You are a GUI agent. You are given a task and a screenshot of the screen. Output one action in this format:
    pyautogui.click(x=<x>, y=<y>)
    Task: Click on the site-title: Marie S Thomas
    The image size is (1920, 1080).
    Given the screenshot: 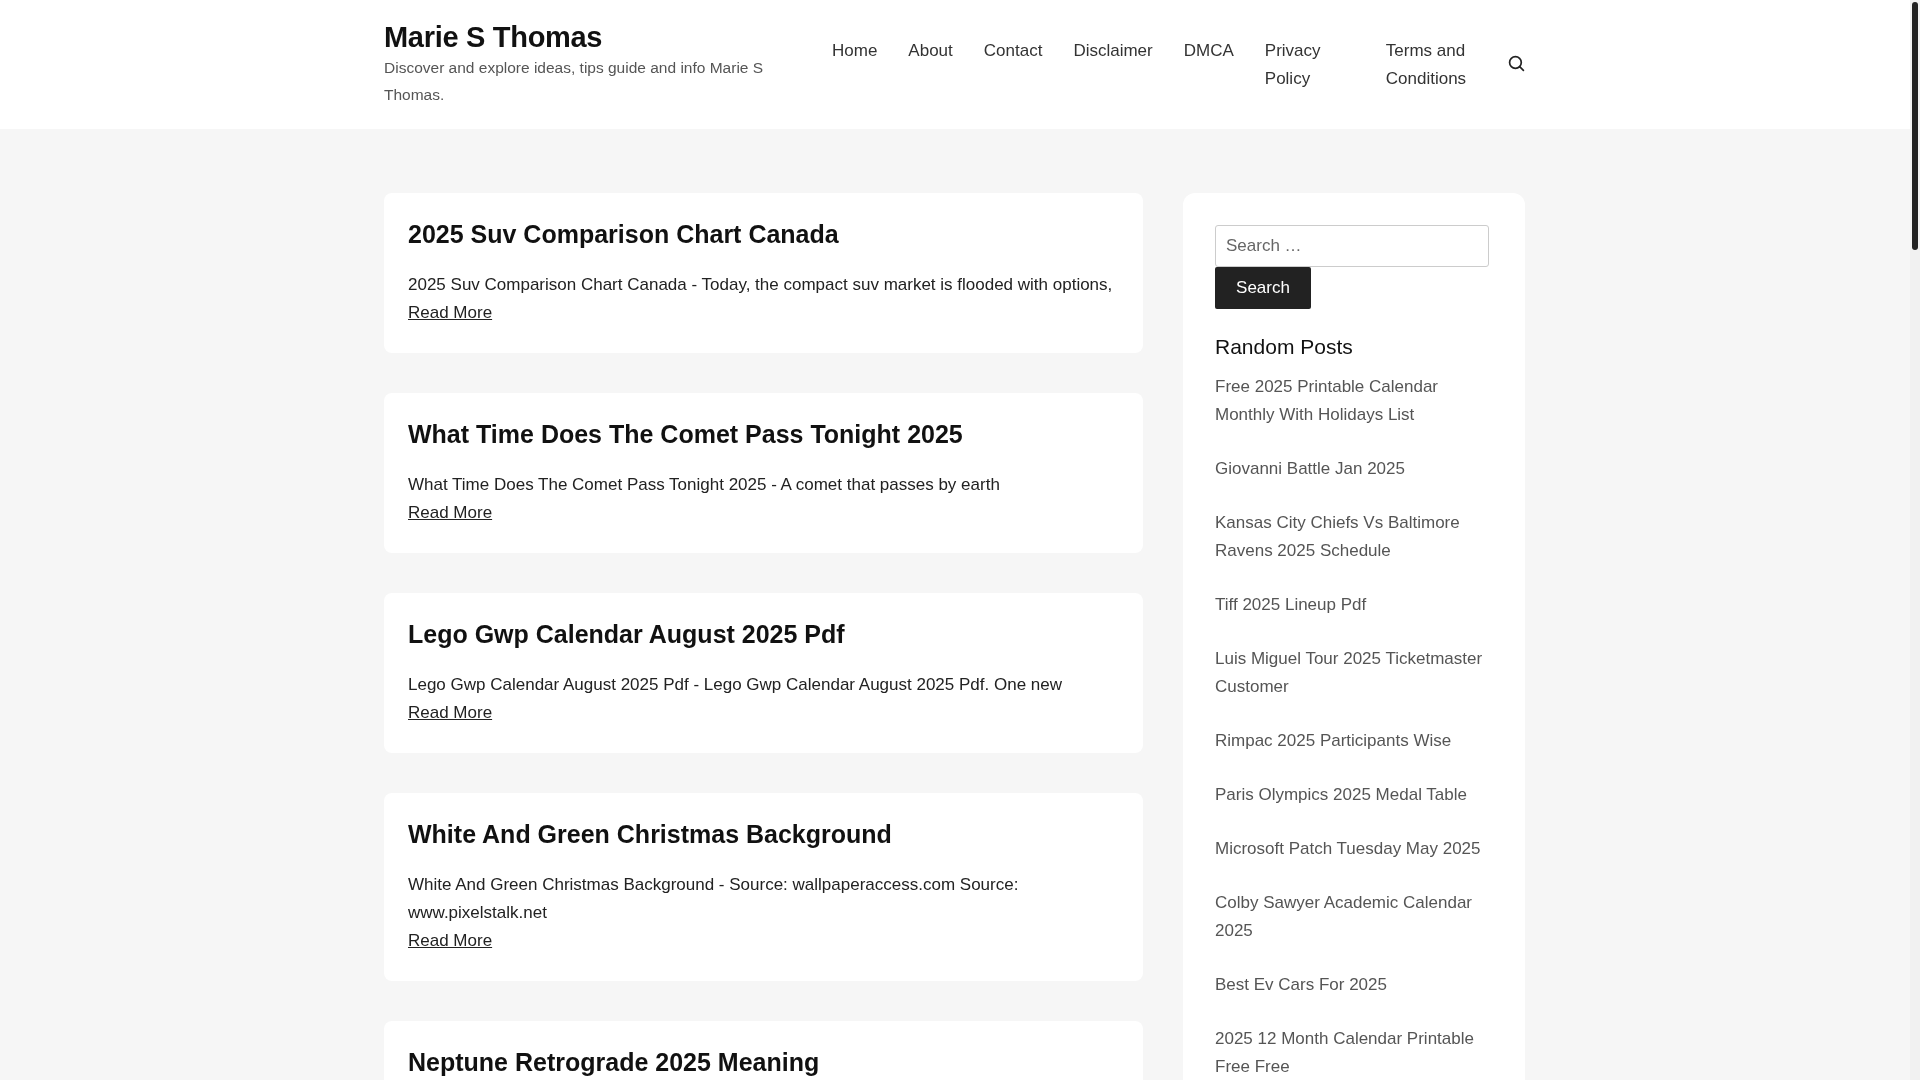 What is the action you would take?
    pyautogui.click(x=599, y=37)
    